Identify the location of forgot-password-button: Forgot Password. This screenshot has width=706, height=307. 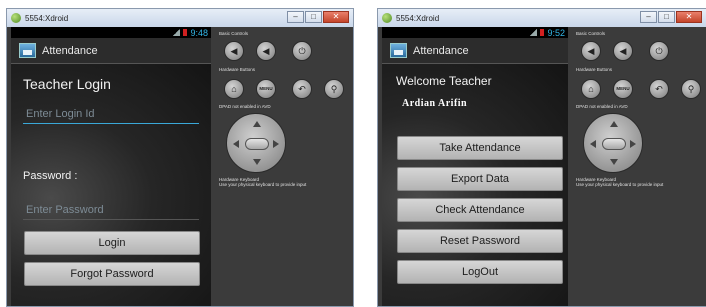
(112, 274).